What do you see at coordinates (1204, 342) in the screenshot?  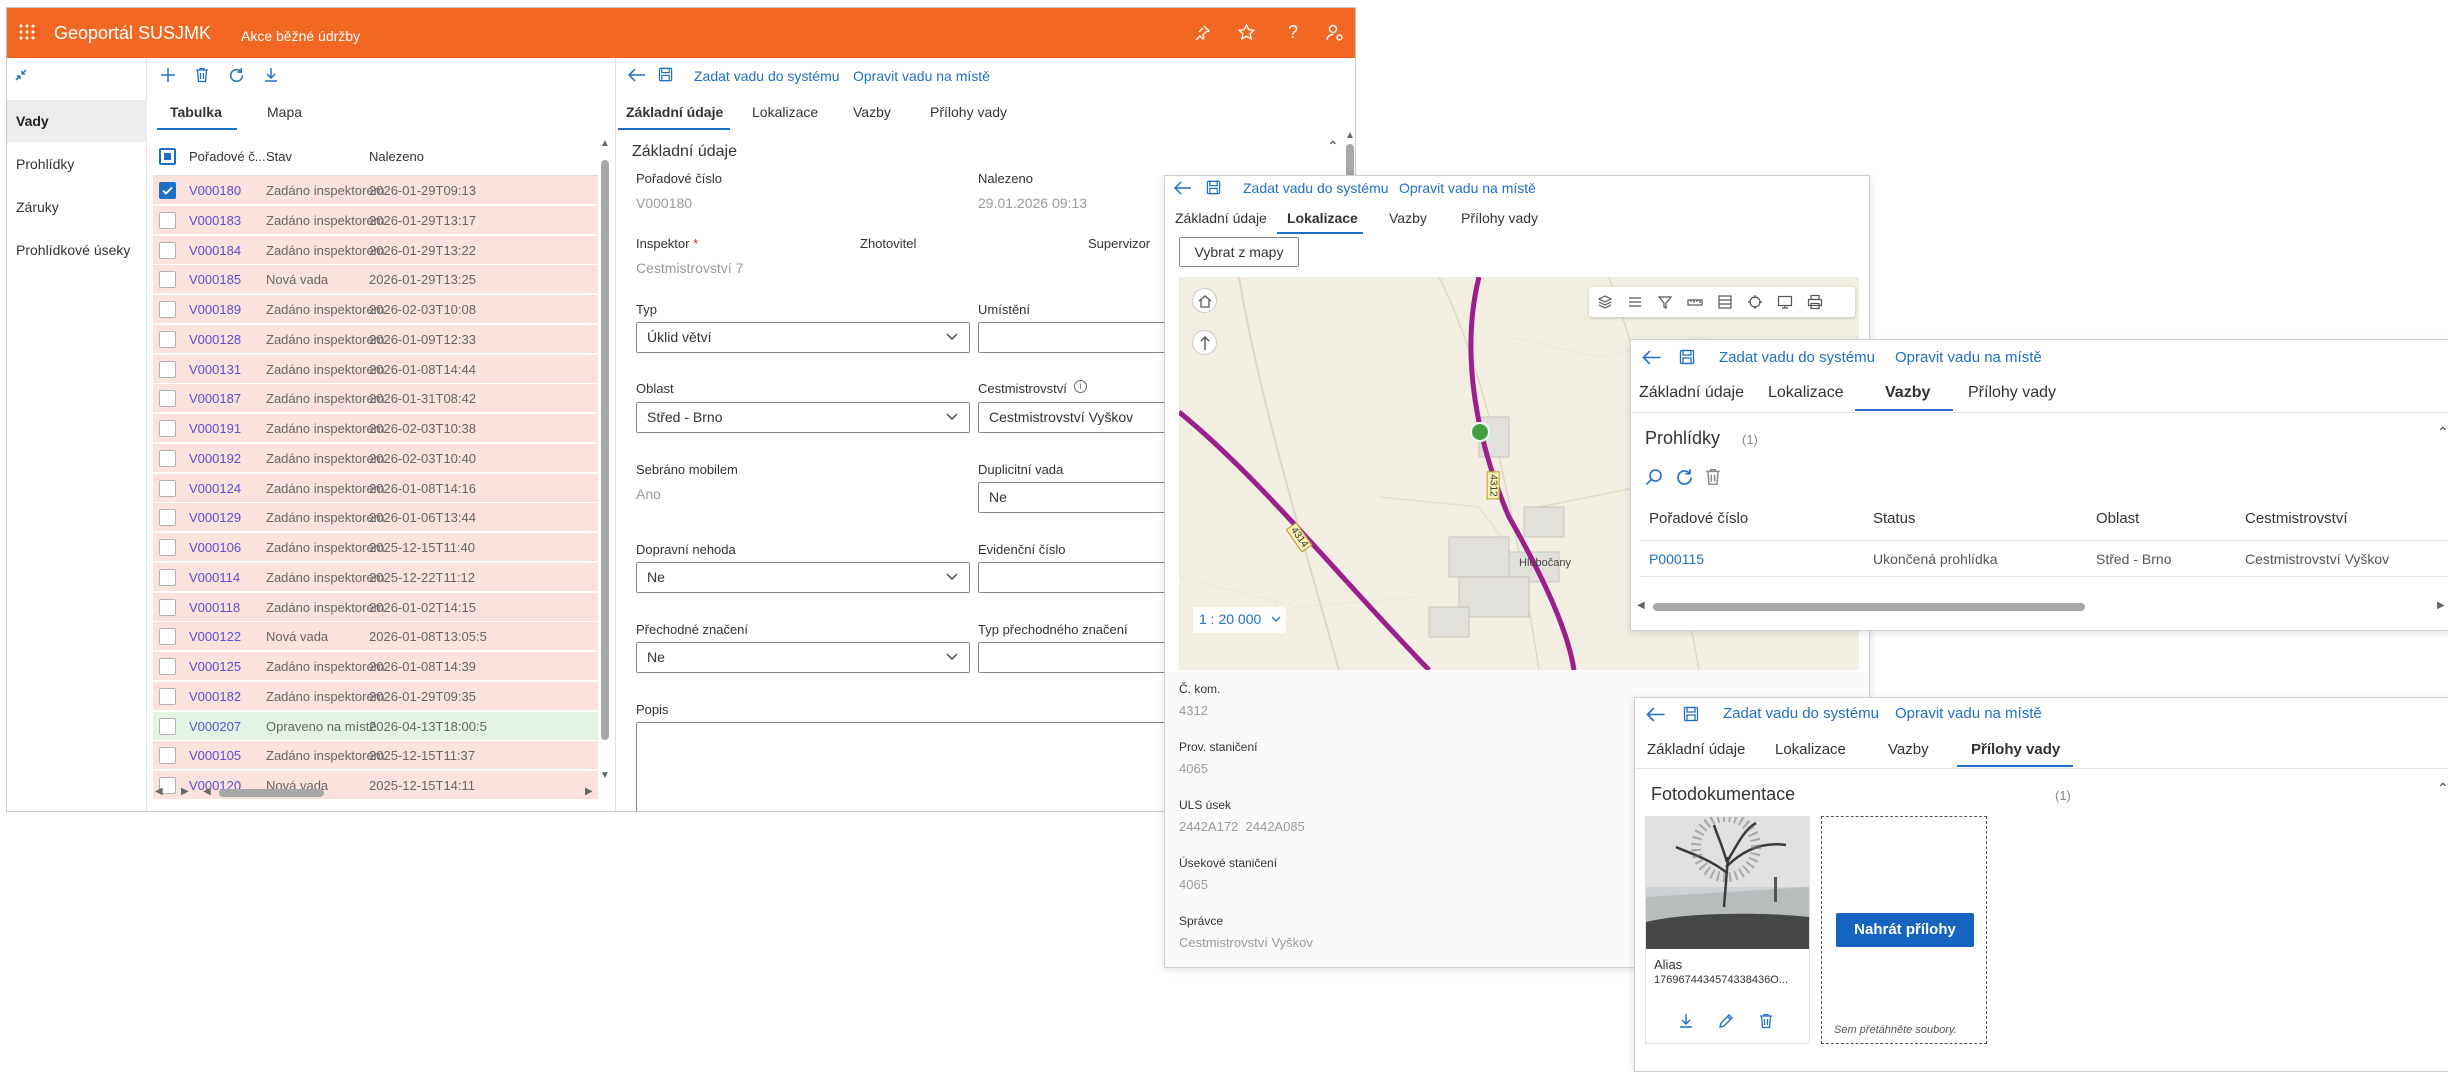 I see `map-north-button` at bounding box center [1204, 342].